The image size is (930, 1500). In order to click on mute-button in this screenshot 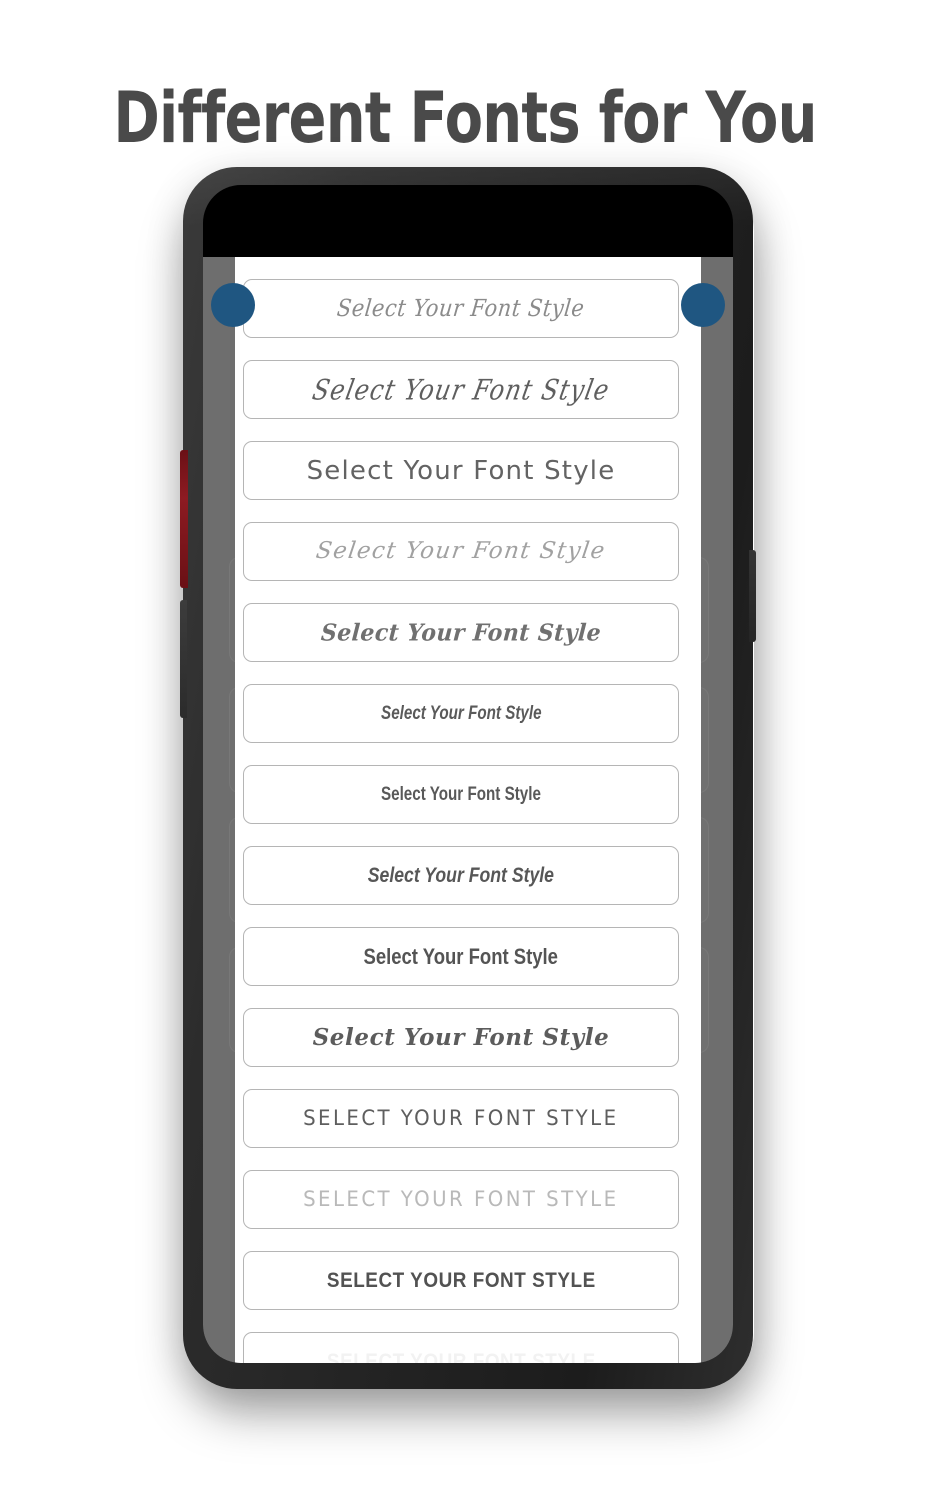, I will do `click(183, 659)`.